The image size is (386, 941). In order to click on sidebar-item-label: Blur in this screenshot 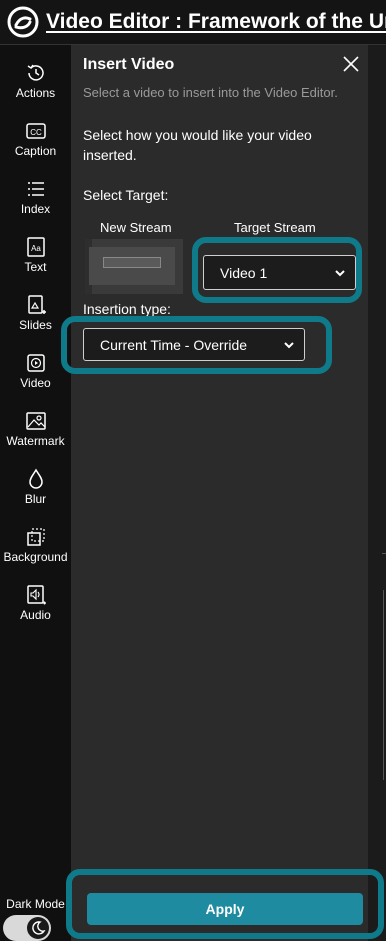, I will do `click(35, 499)`.